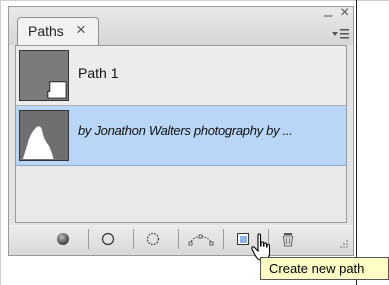  What do you see at coordinates (317, 268) in the screenshot?
I see `tooltip-text: Create new path` at bounding box center [317, 268].